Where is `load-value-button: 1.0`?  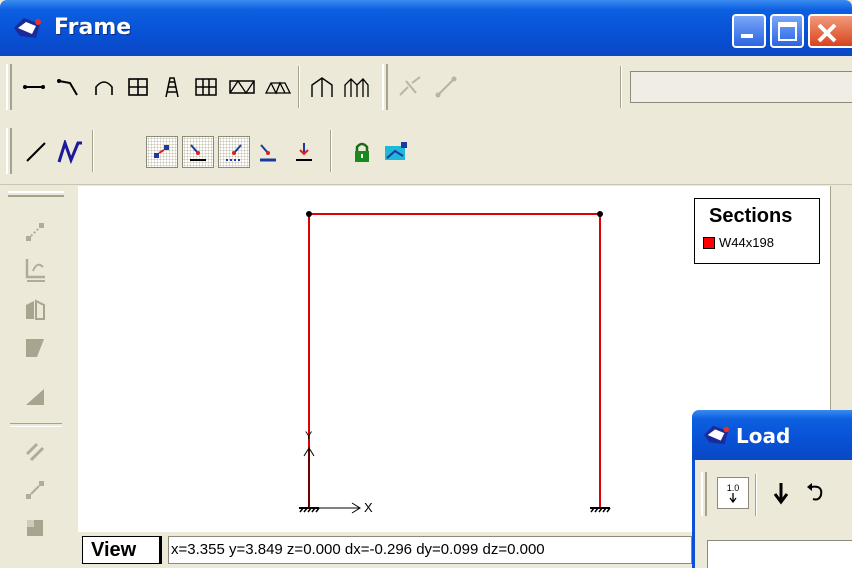 load-value-button: 1.0 is located at coordinates (733, 493).